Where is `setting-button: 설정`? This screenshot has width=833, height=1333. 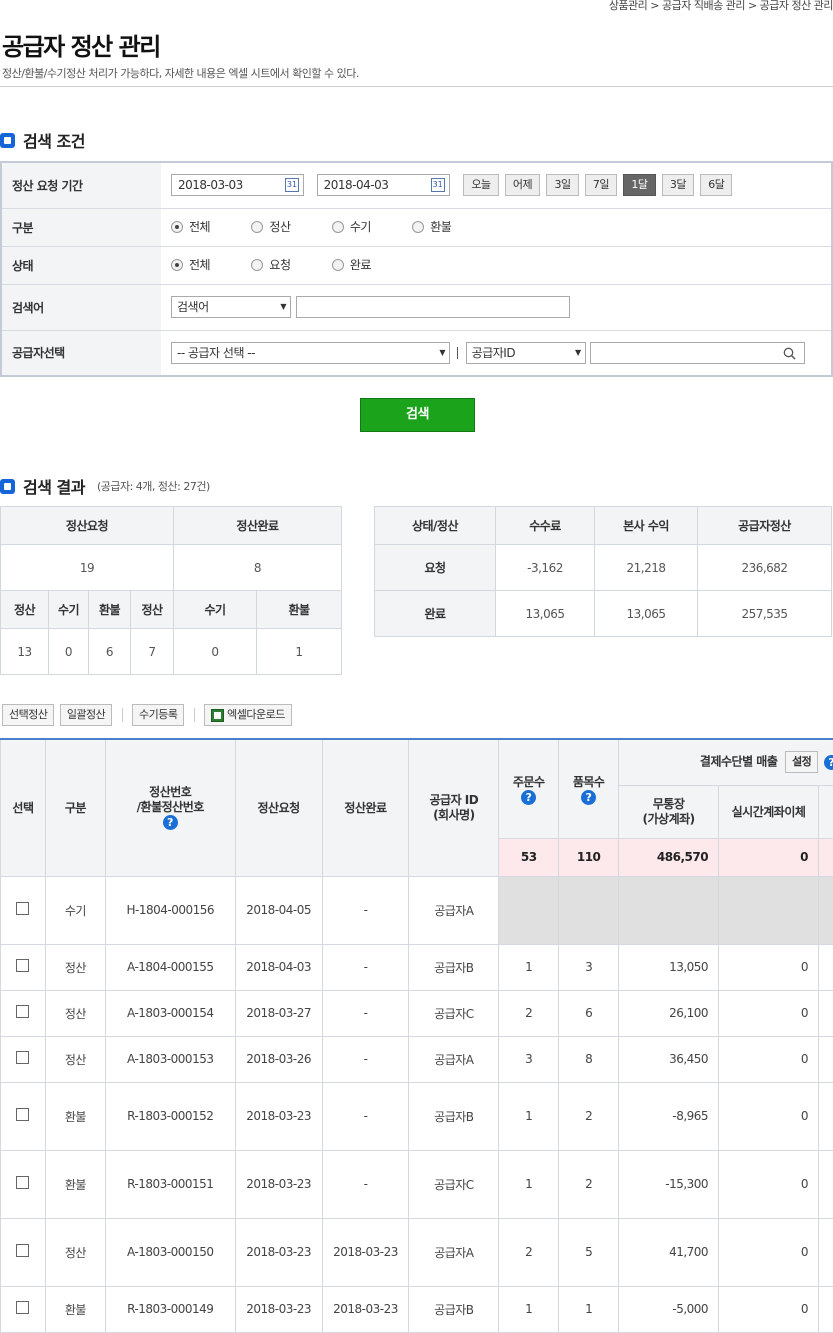
setting-button: 설정 is located at coordinates (802, 762).